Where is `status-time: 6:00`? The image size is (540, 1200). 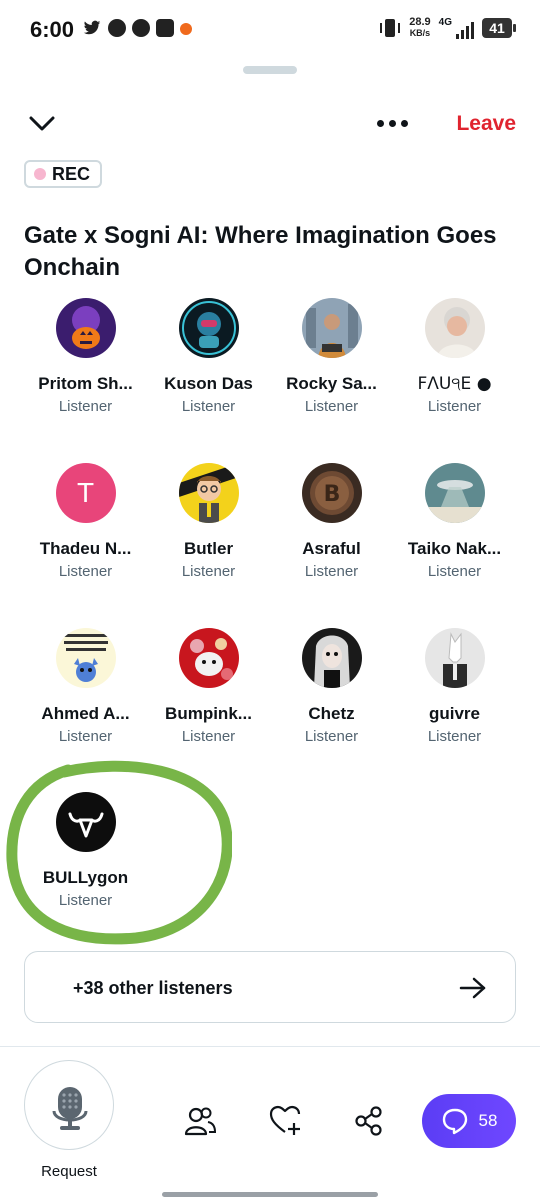
status-time: 6:00 is located at coordinates (52, 29).